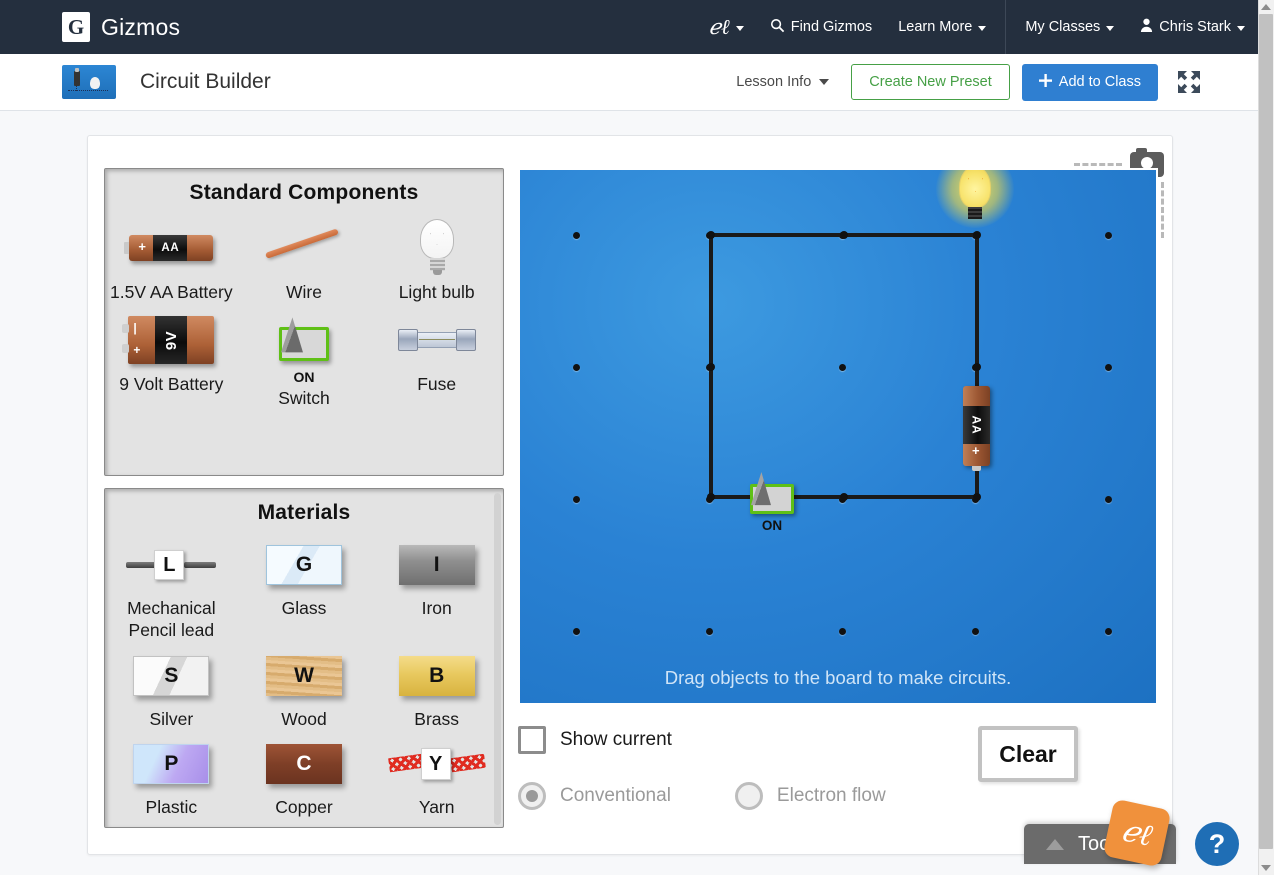 The image size is (1274, 875). What do you see at coordinates (1028, 754) in the screenshot?
I see `clear-button: Clear` at bounding box center [1028, 754].